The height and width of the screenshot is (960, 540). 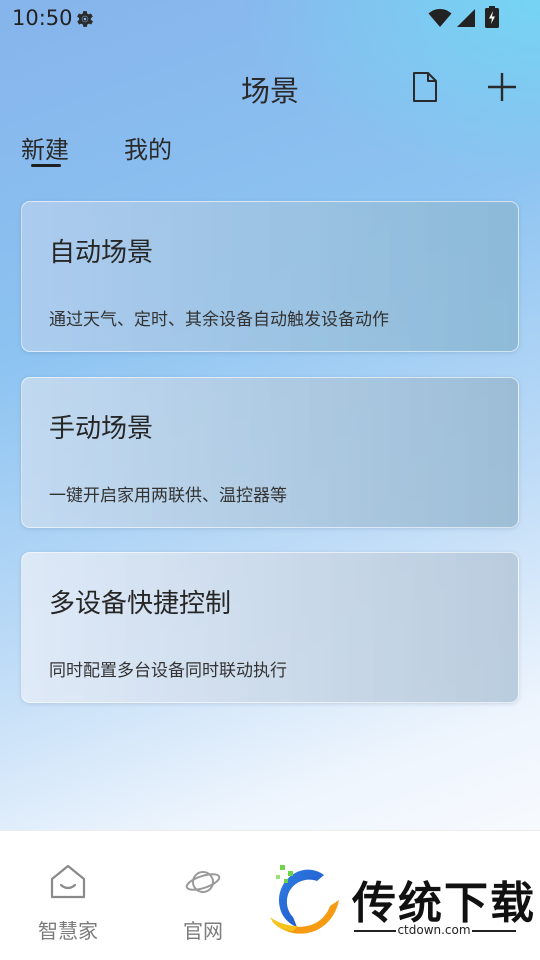 I want to click on active-tab-indicator, so click(x=46, y=165).